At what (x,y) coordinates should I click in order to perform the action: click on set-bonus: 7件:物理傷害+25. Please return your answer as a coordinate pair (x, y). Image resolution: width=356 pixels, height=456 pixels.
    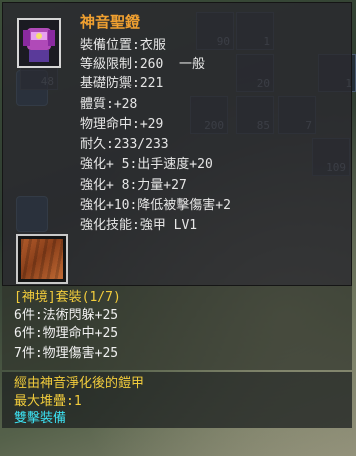
    Looking at the image, I should click on (66, 353).